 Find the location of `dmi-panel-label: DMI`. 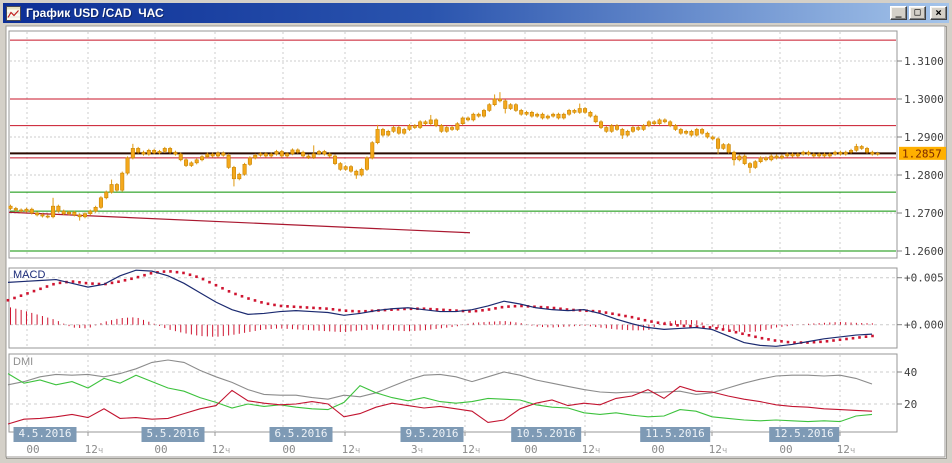

dmi-panel-label: DMI is located at coordinates (23, 362).